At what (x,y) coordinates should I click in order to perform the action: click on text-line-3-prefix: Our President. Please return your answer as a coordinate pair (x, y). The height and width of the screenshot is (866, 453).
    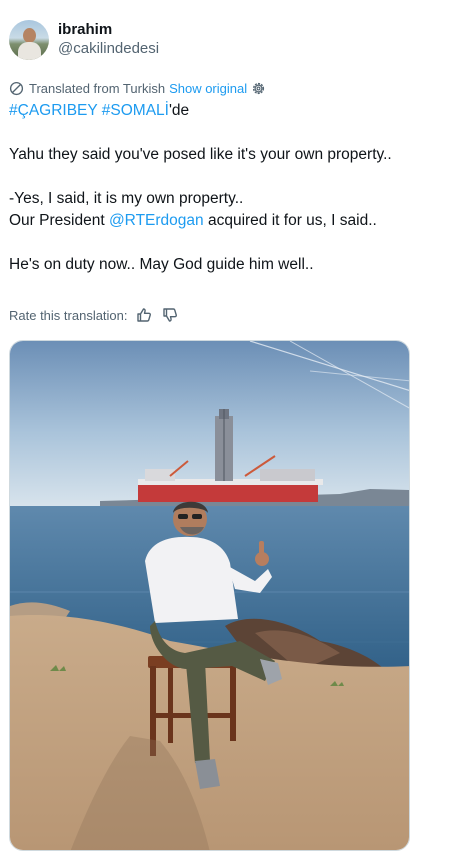
    Looking at the image, I should click on (59, 220).